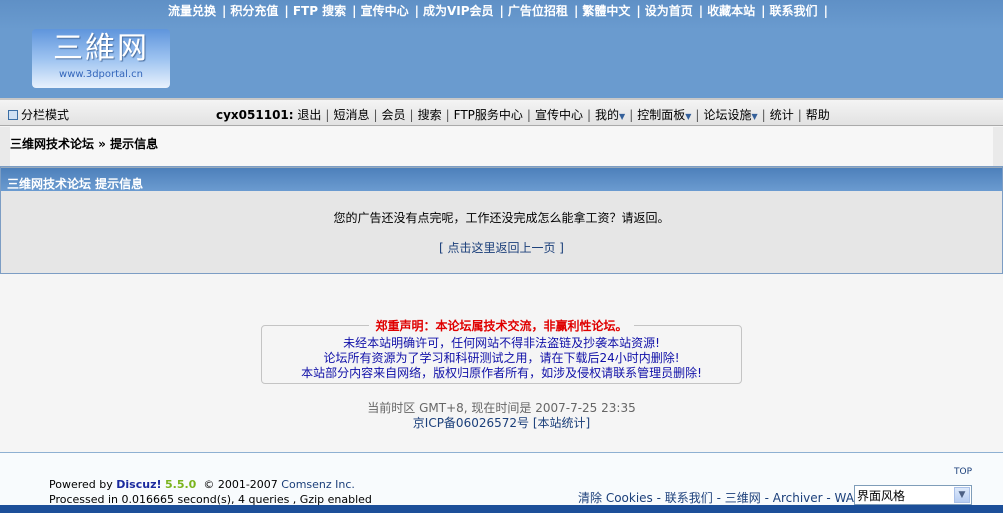  I want to click on nav-item: 搜索, so click(430, 115).